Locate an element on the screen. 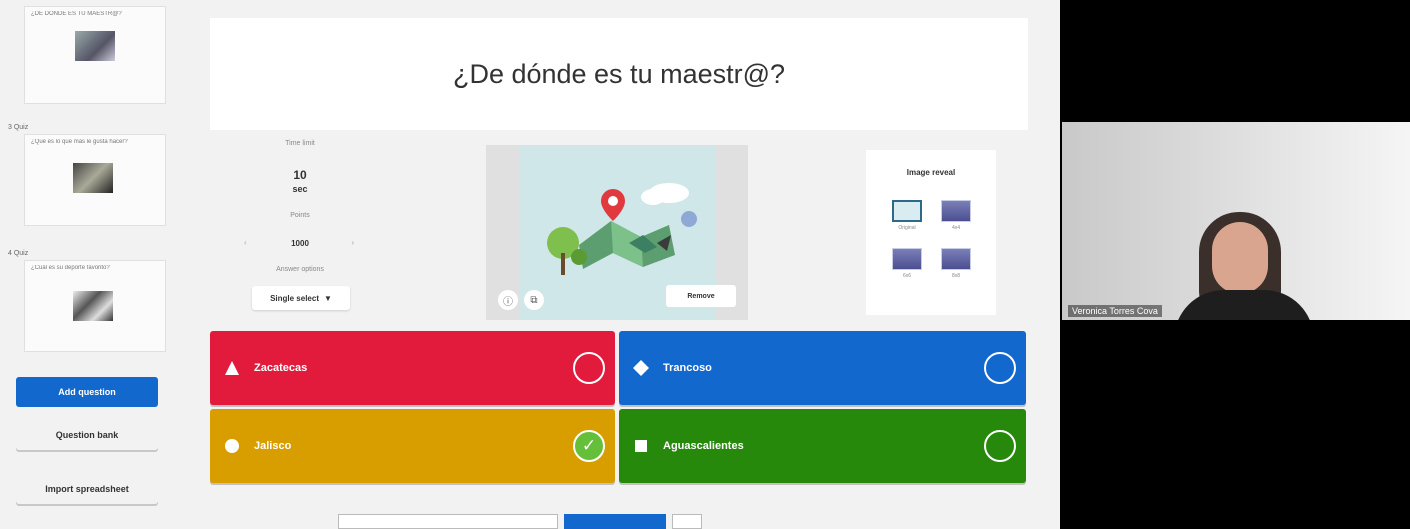  reveal-option-label: 6x6 is located at coordinates (907, 276).